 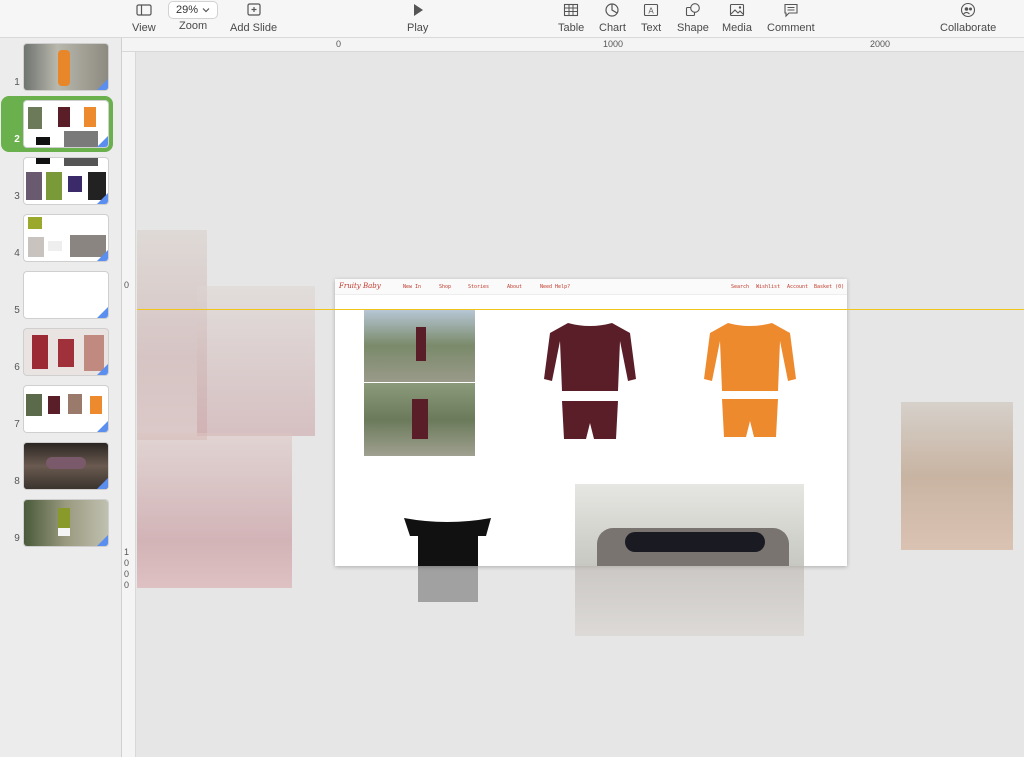 I want to click on slide-thumbnail-8: 8, so click(x=61, y=465).